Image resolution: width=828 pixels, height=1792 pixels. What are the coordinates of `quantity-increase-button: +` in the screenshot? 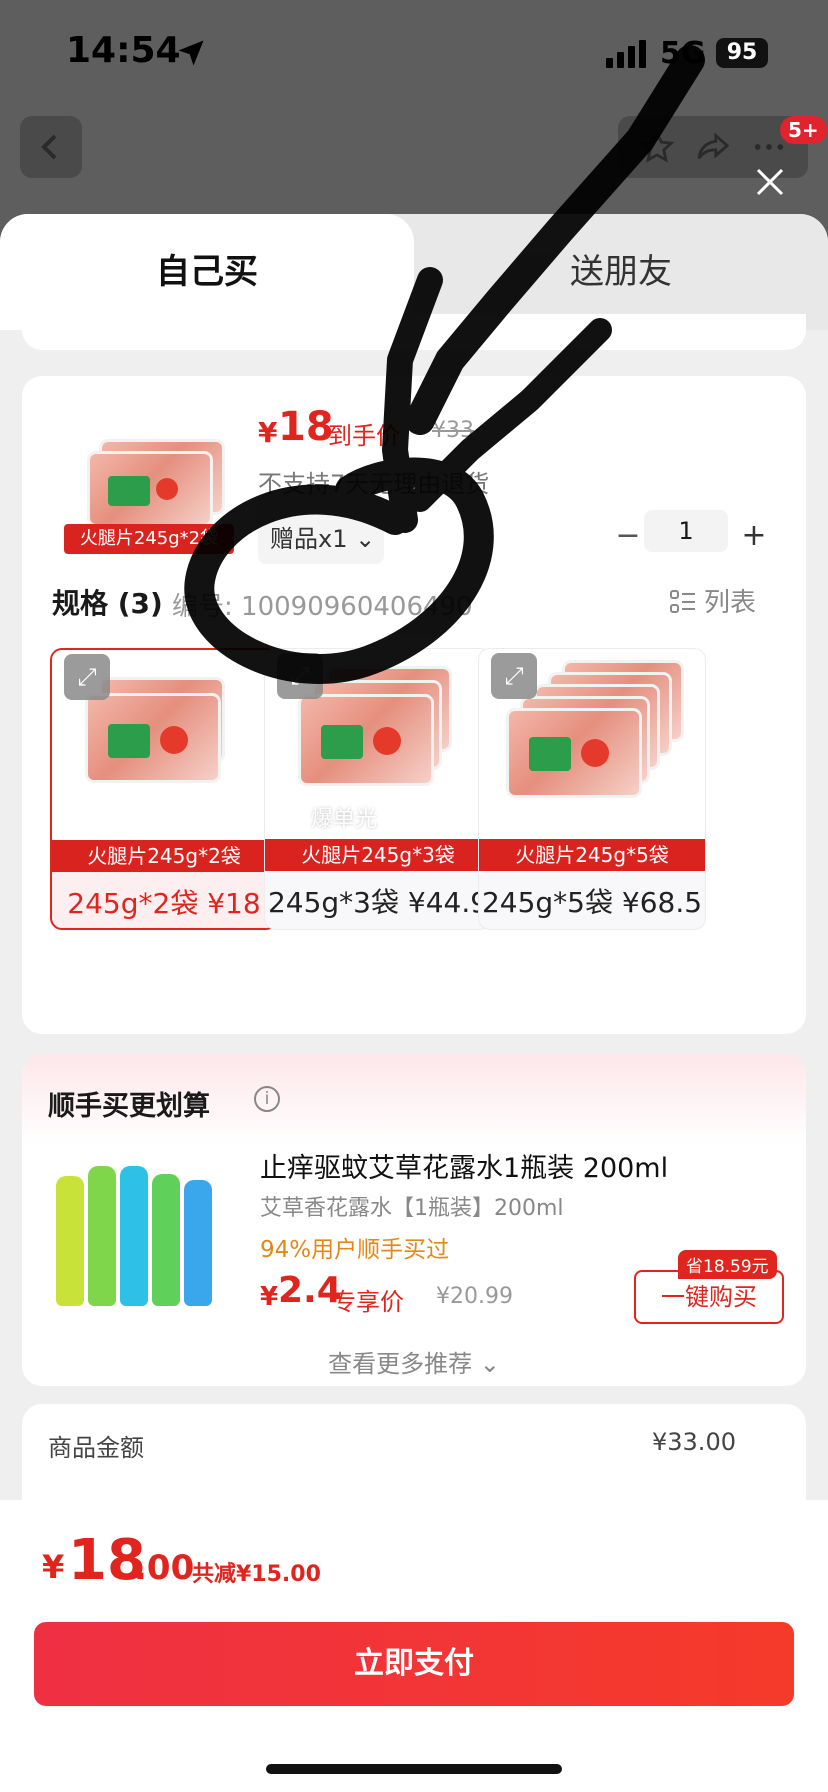 It's located at (754, 536).